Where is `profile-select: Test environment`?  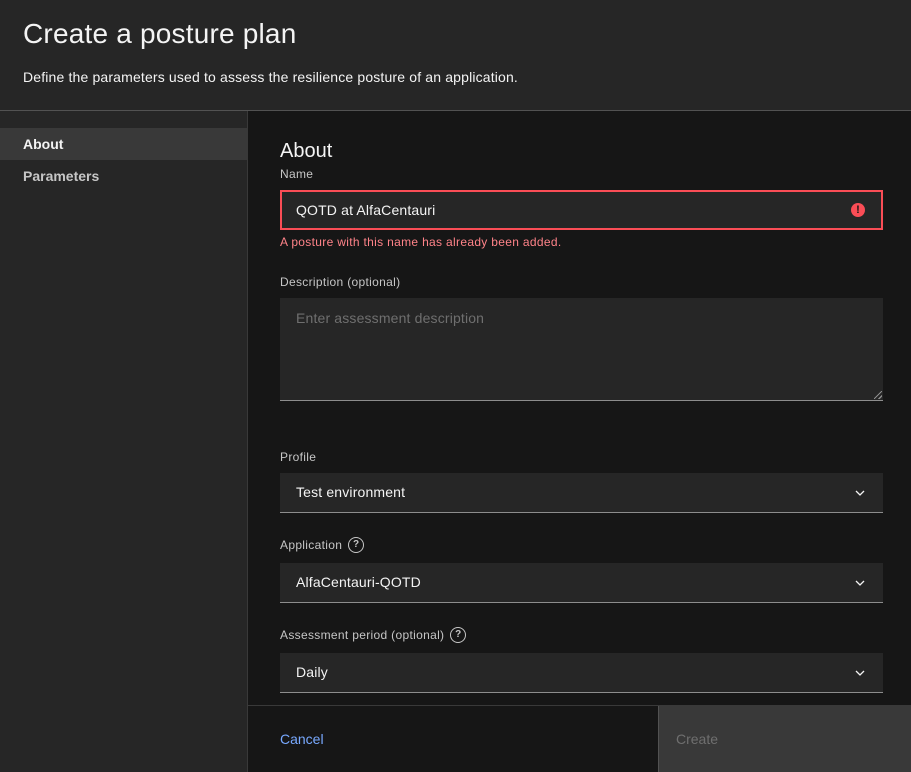 profile-select: Test environment is located at coordinates (581, 493).